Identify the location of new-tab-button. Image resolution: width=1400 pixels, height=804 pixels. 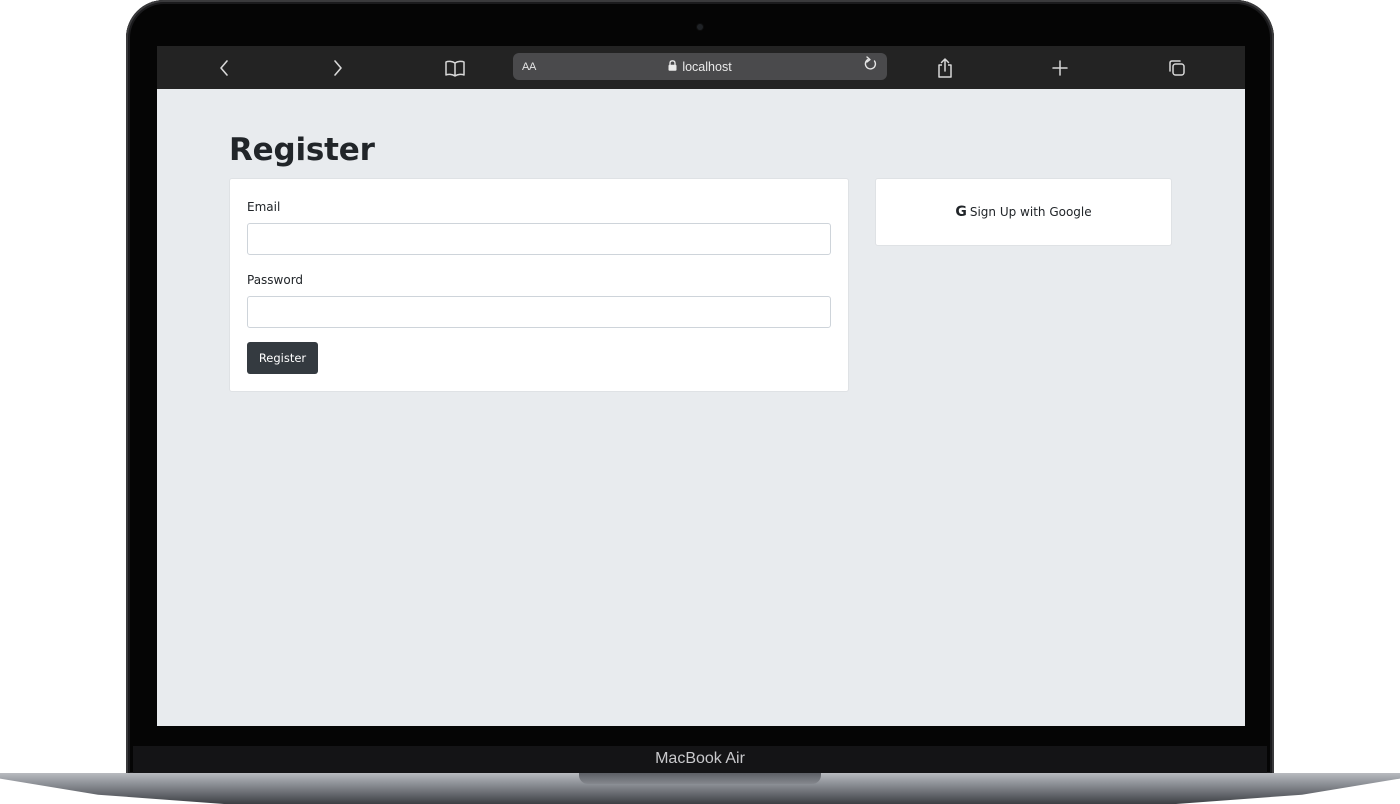
(1060, 67).